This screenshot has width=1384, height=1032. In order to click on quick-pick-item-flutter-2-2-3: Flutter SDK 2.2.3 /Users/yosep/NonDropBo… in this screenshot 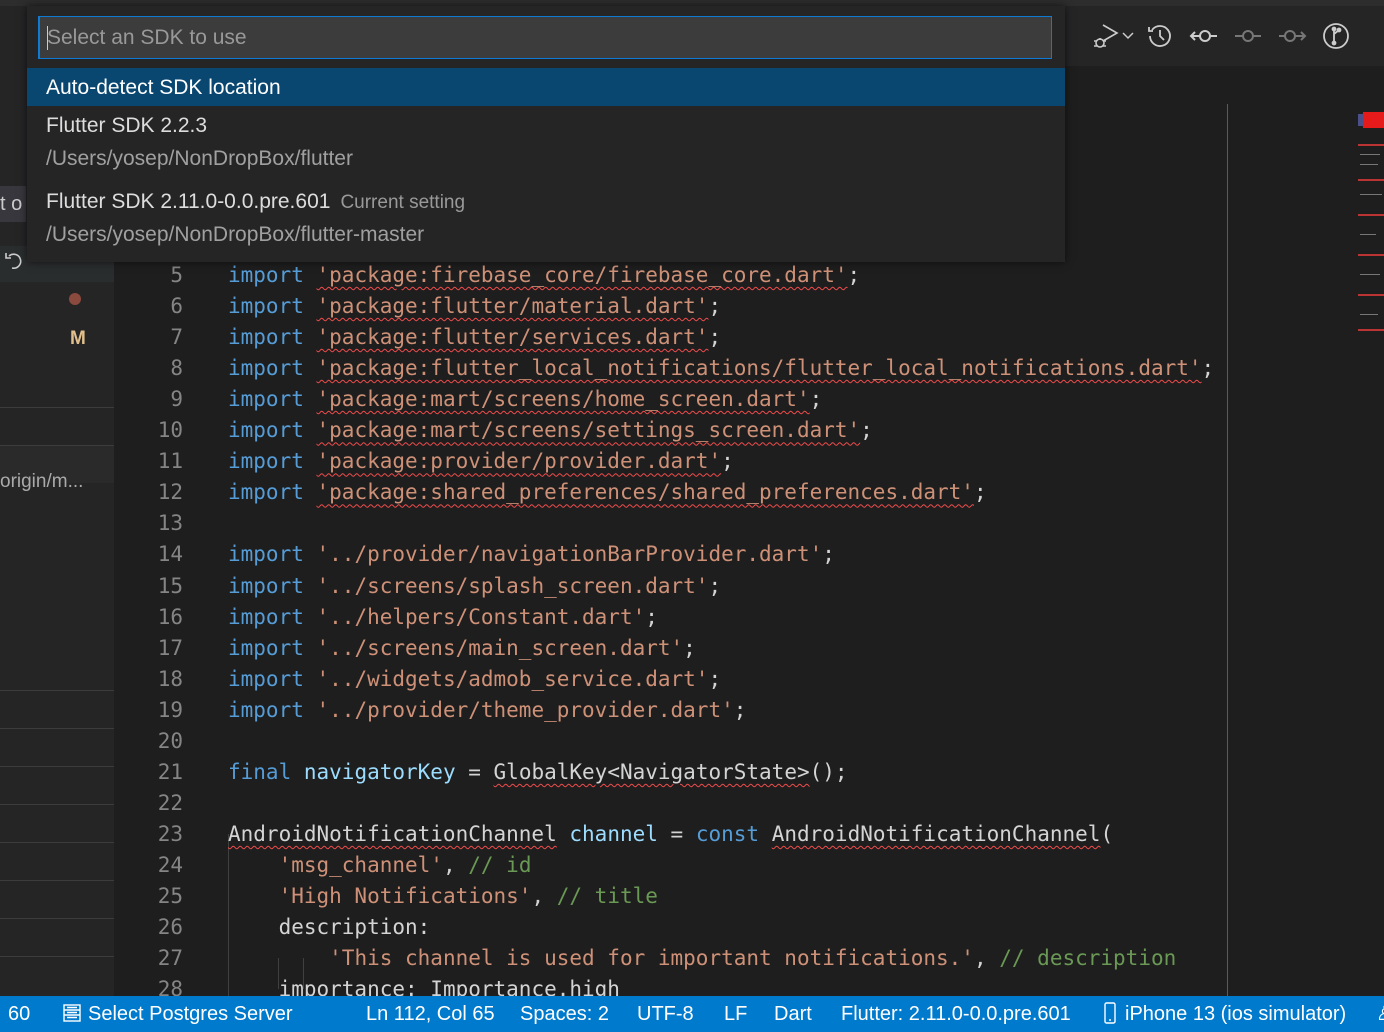, I will do `click(546, 139)`.